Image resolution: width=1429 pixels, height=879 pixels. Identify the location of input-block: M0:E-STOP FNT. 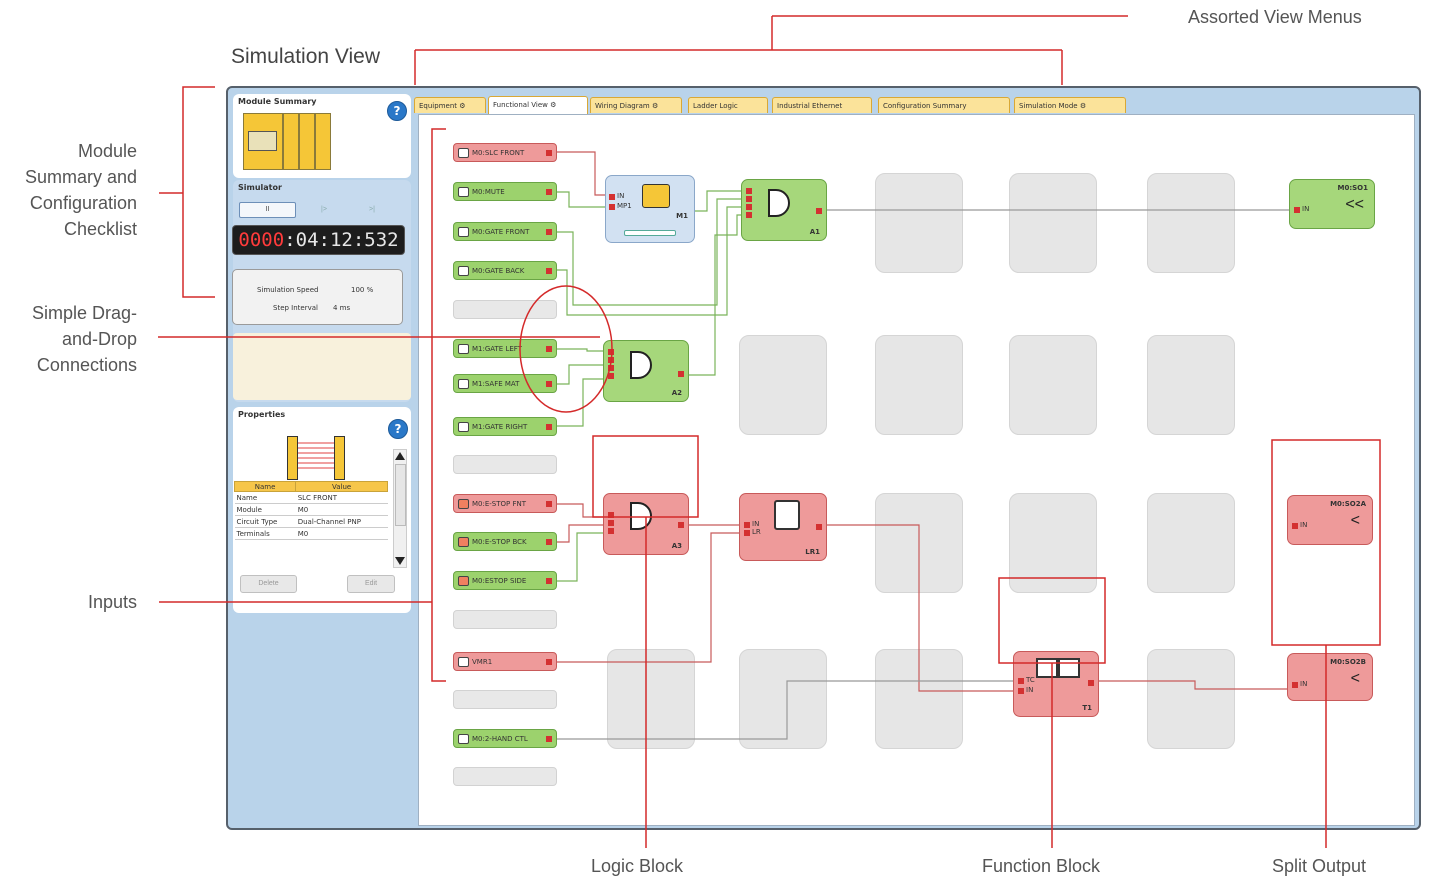
(505, 503).